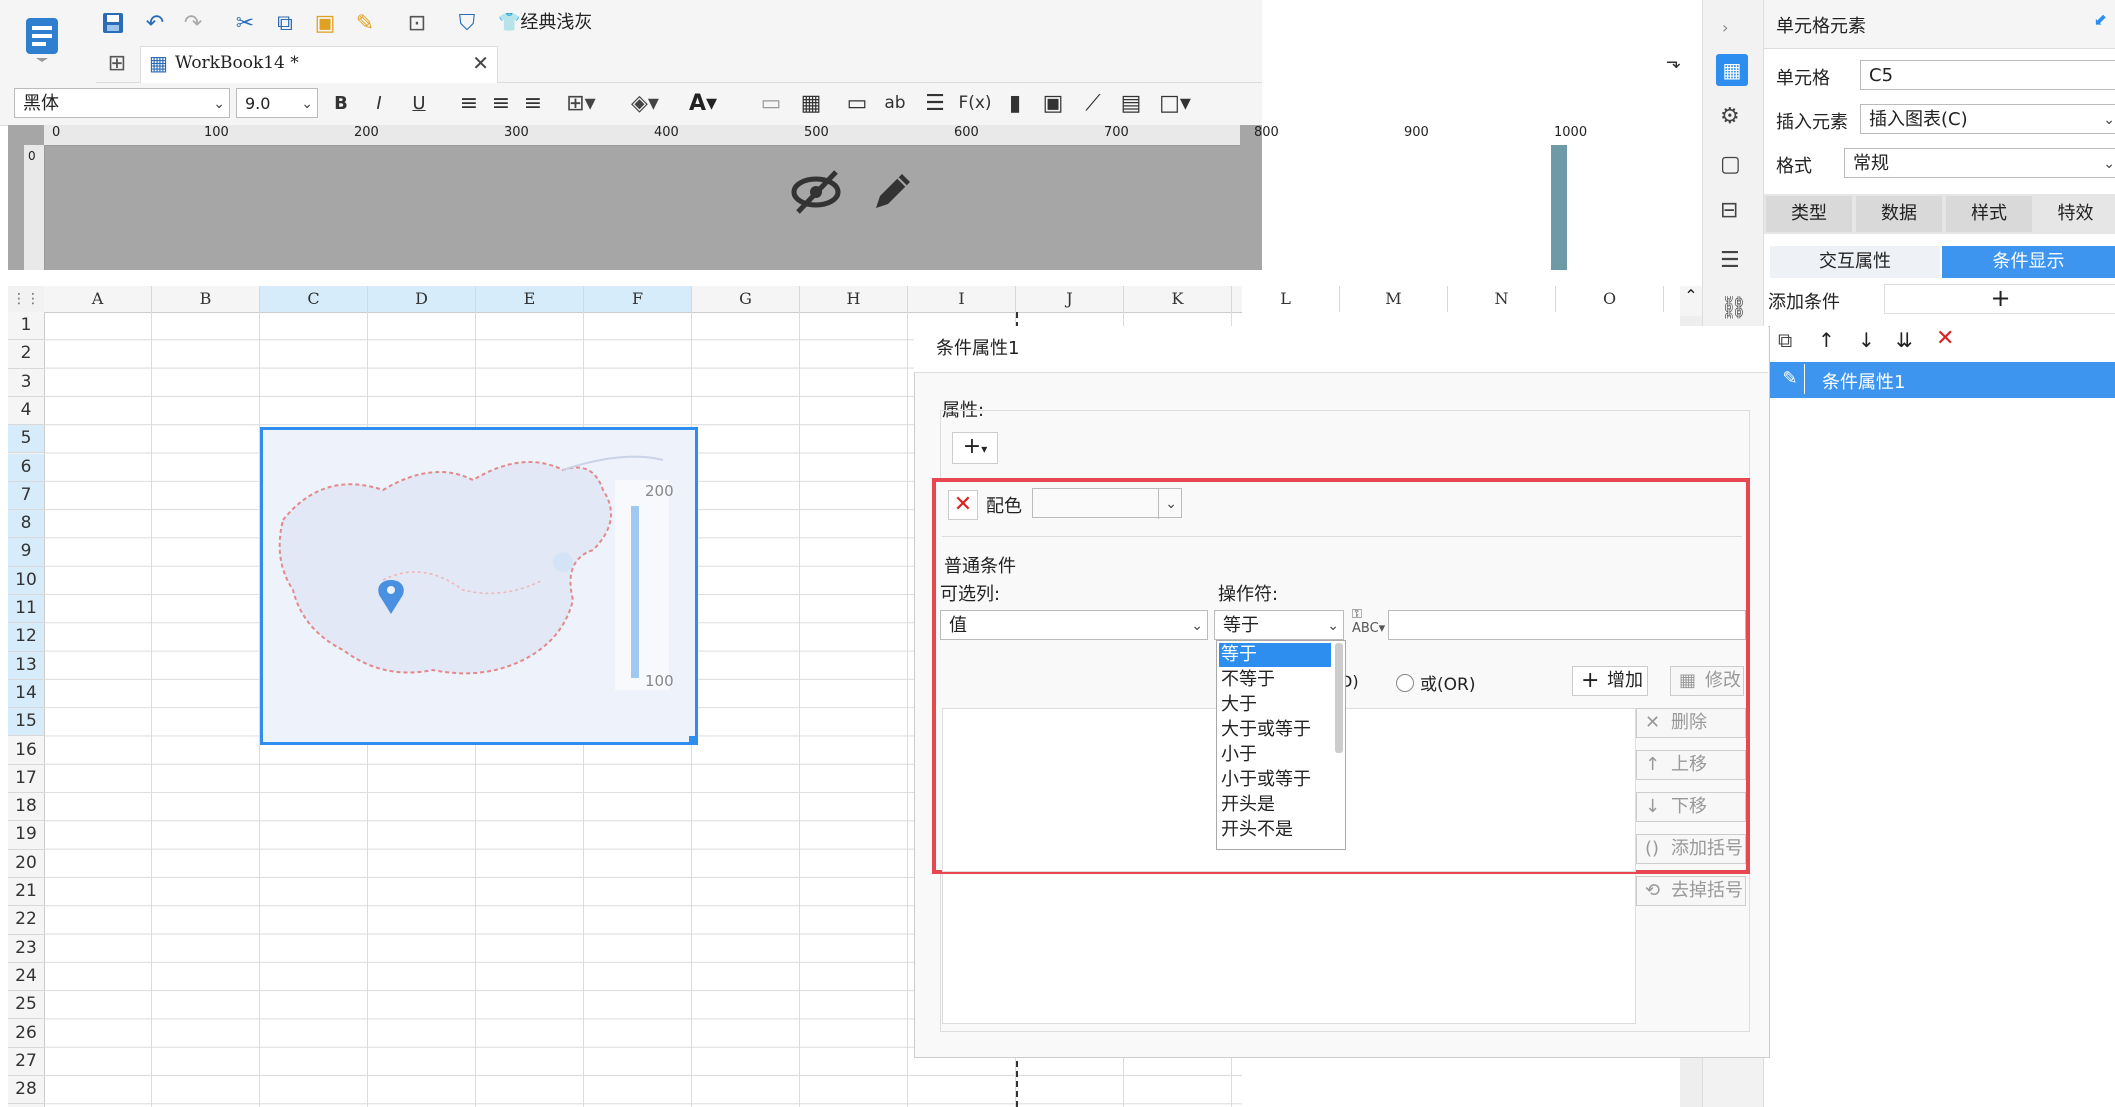 This screenshot has height=1107, width=2115. I want to click on row-header: 23, so click(26, 949).